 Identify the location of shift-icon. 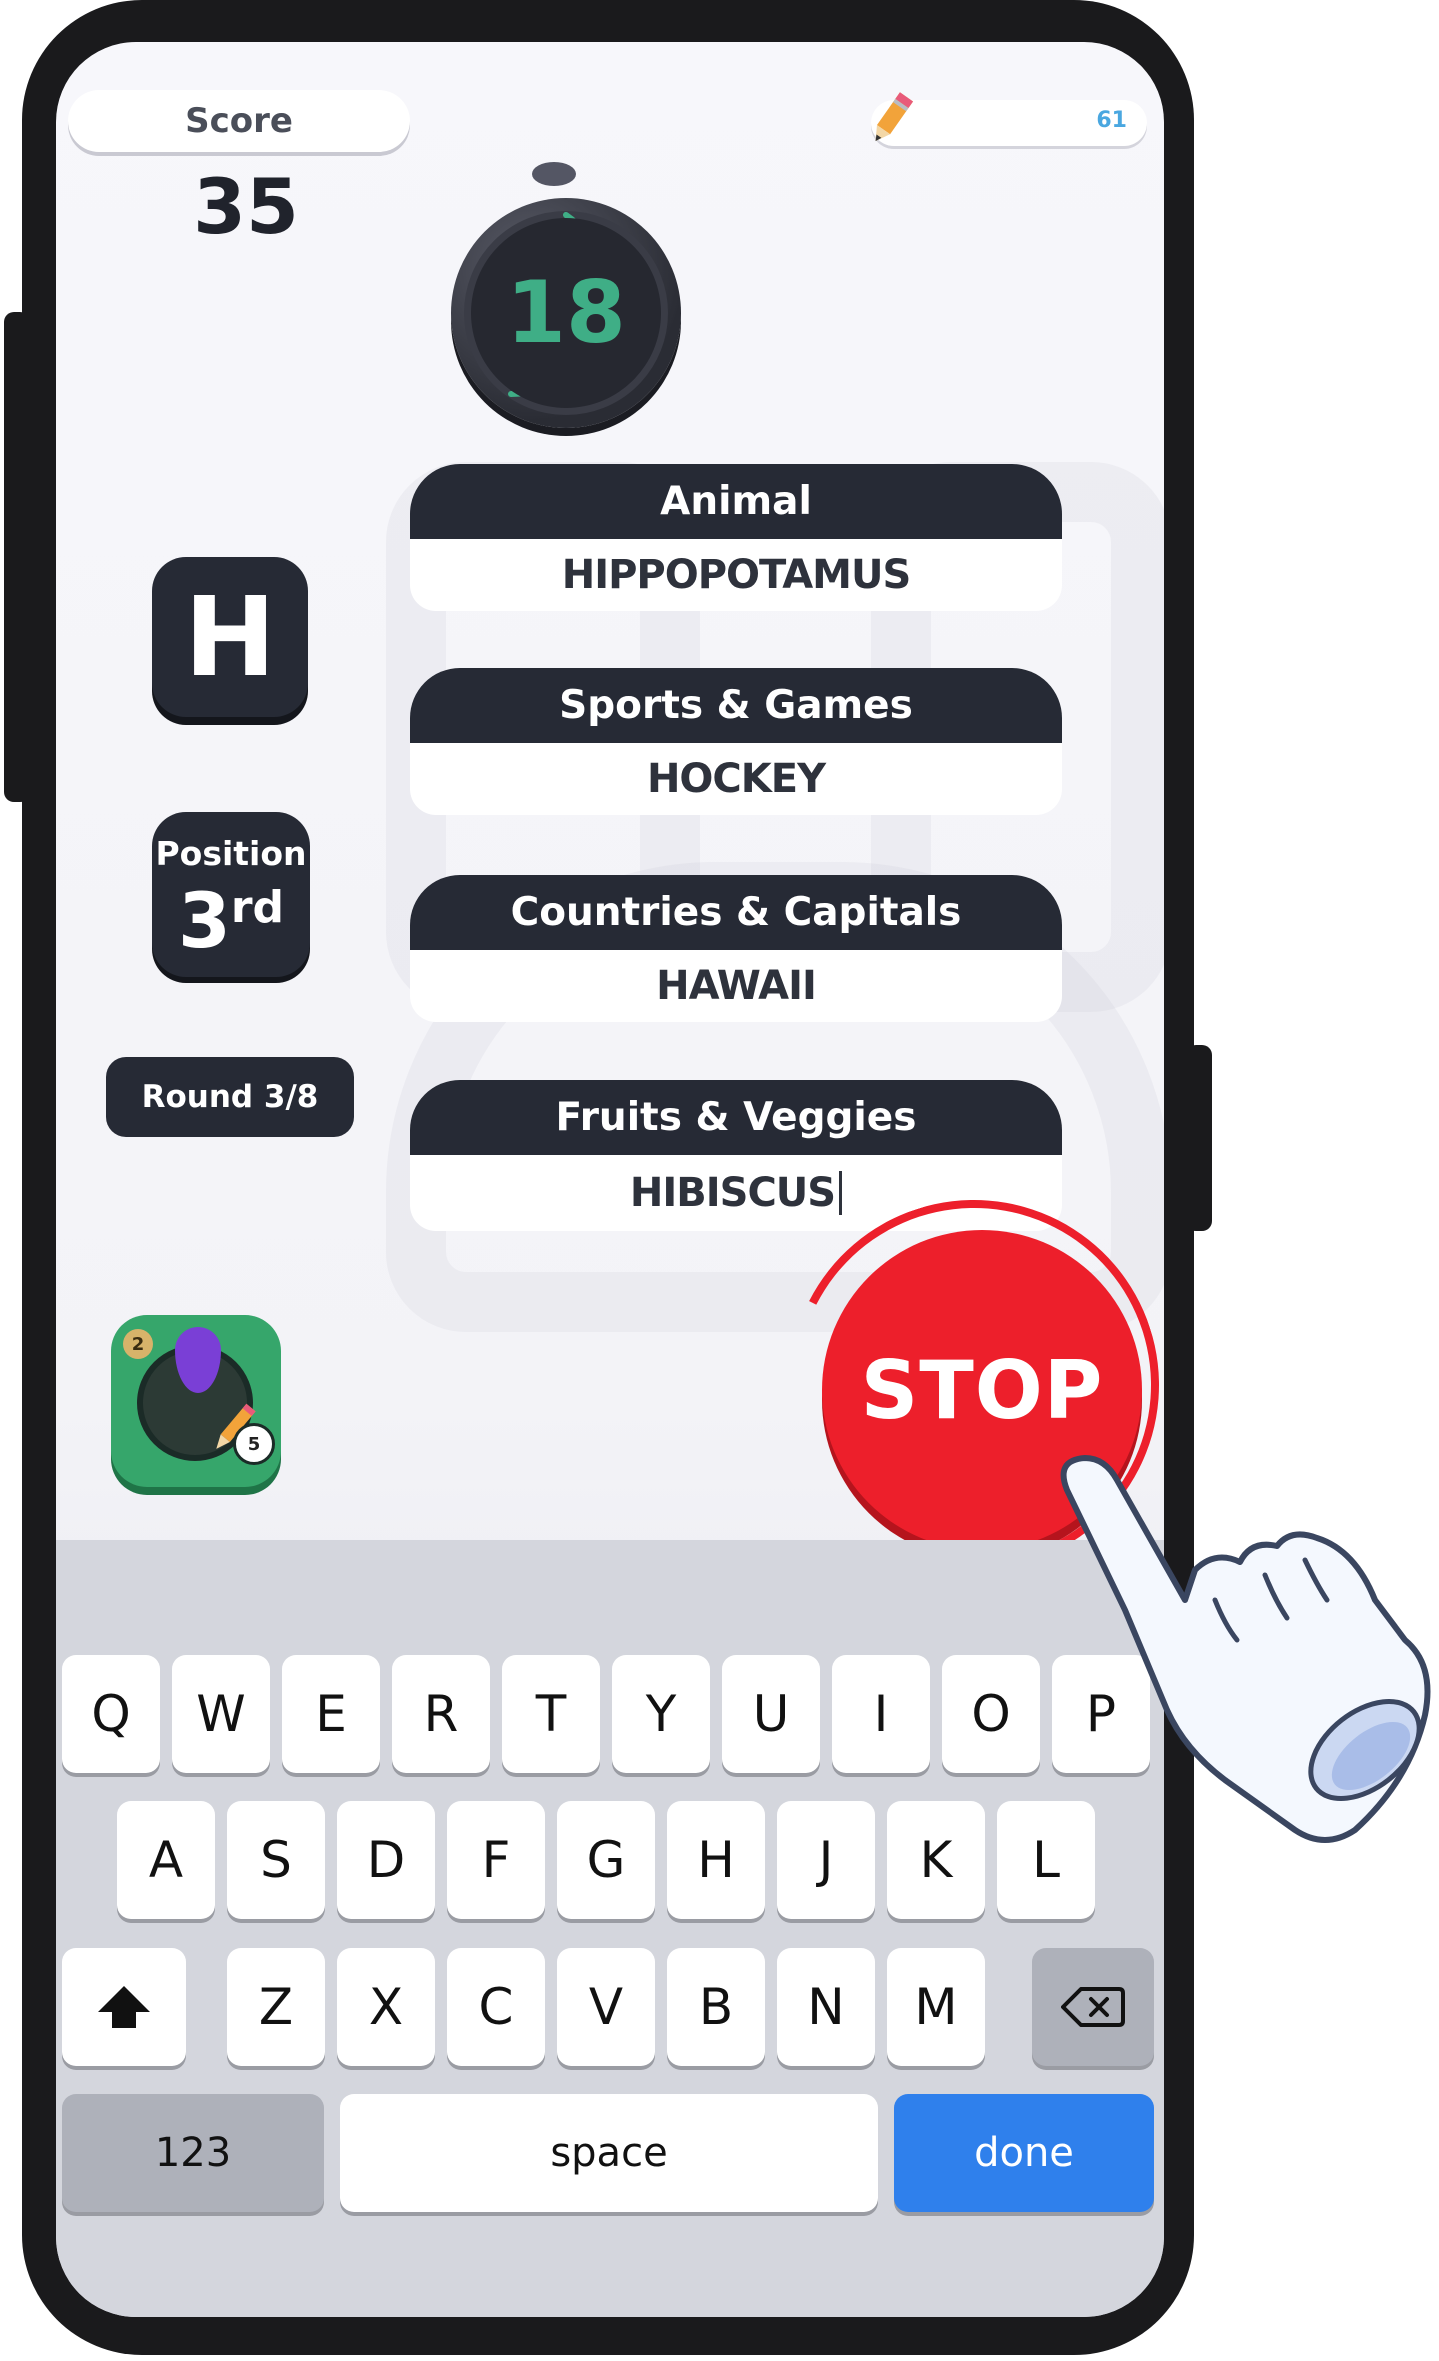
(124, 2007).